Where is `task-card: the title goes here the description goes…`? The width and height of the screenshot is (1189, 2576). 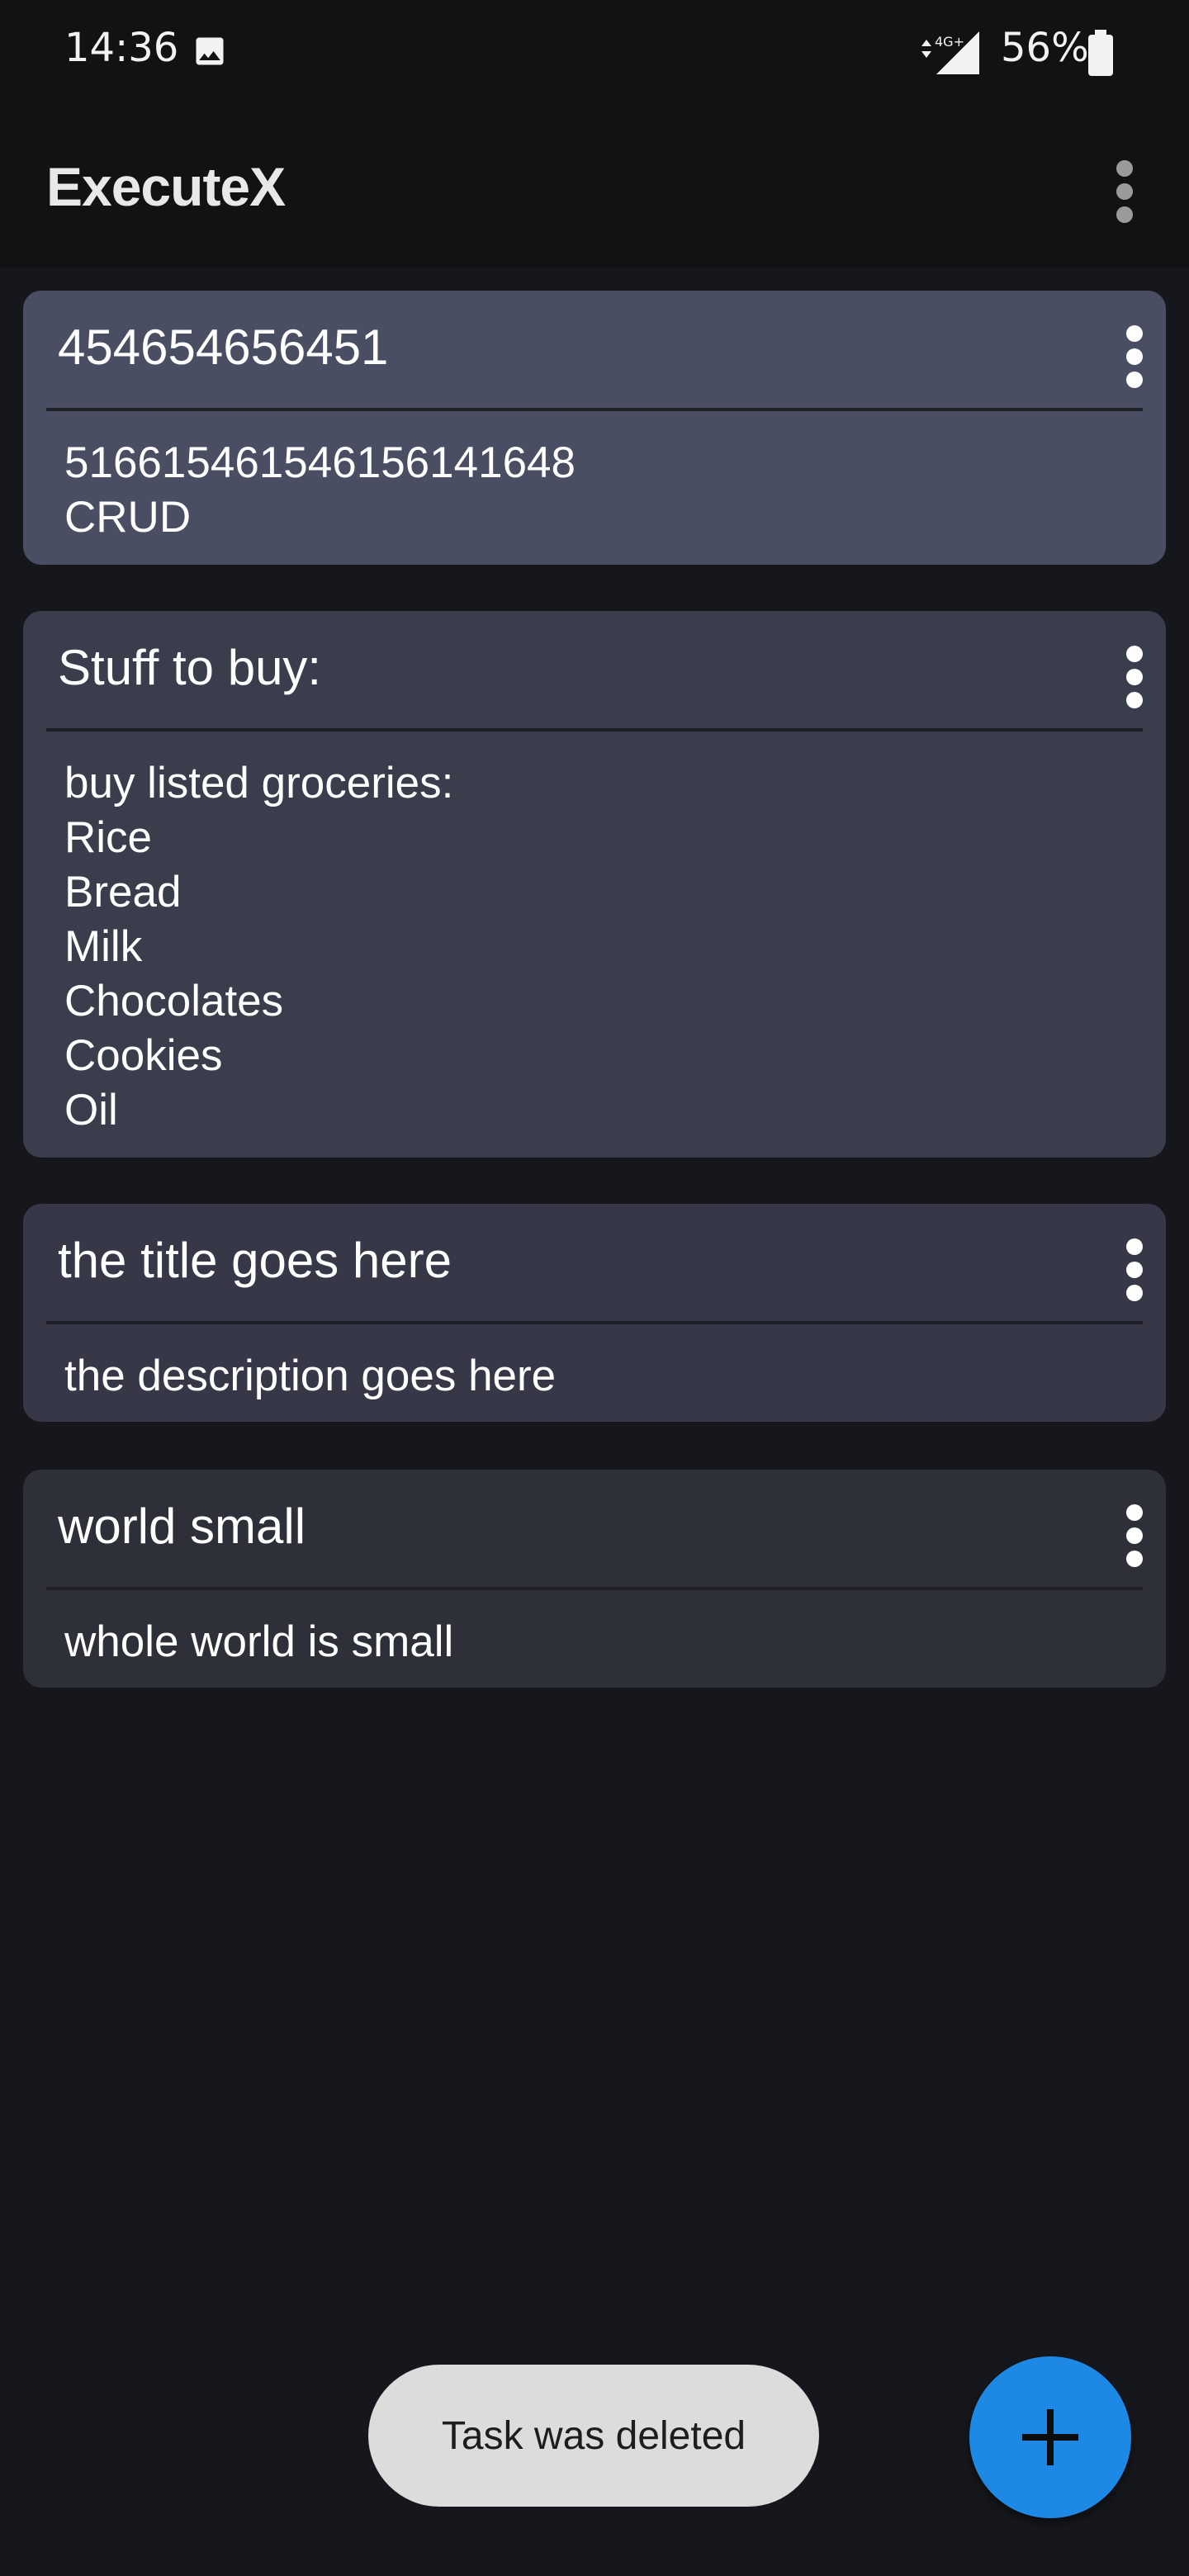 task-card: the title goes here the description goes… is located at coordinates (594, 1313).